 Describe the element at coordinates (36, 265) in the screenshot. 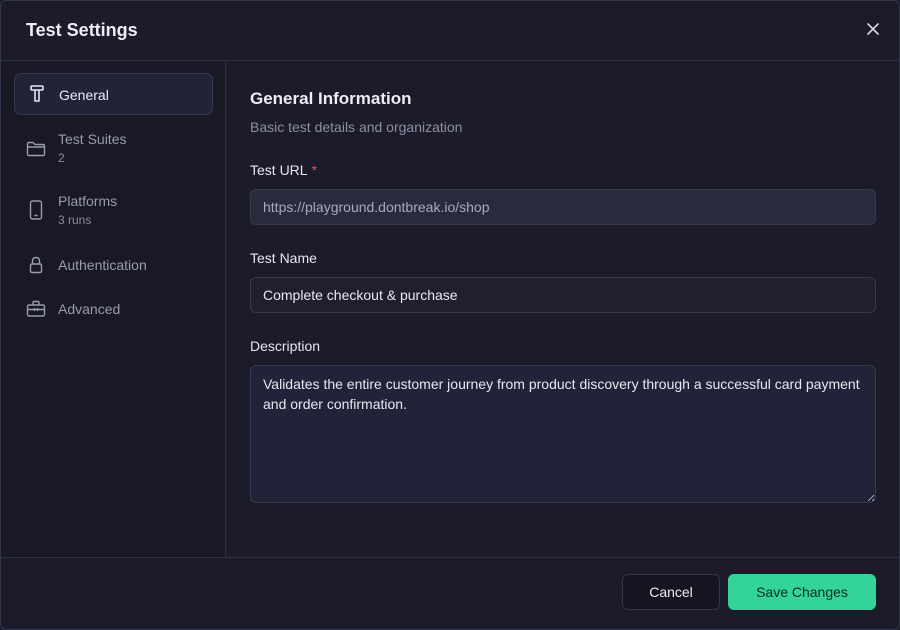

I see `lock-icon` at that location.